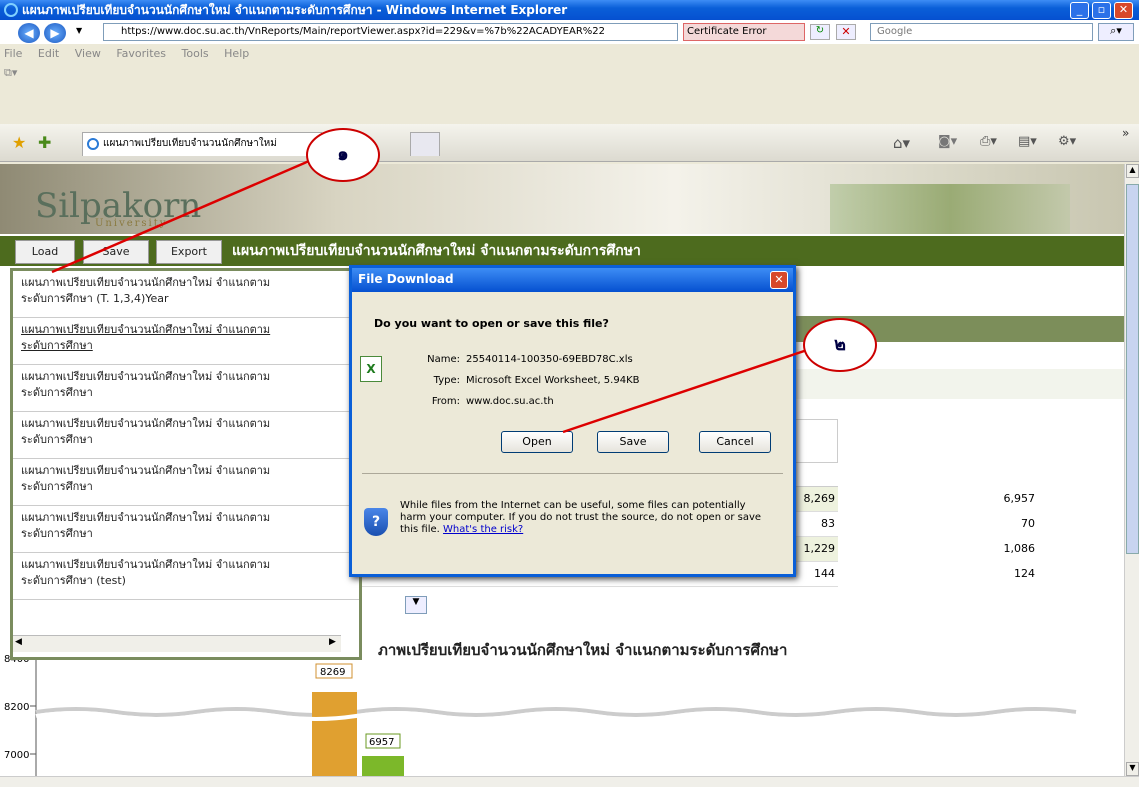  I want to click on callout-2: ๒, so click(840, 345).